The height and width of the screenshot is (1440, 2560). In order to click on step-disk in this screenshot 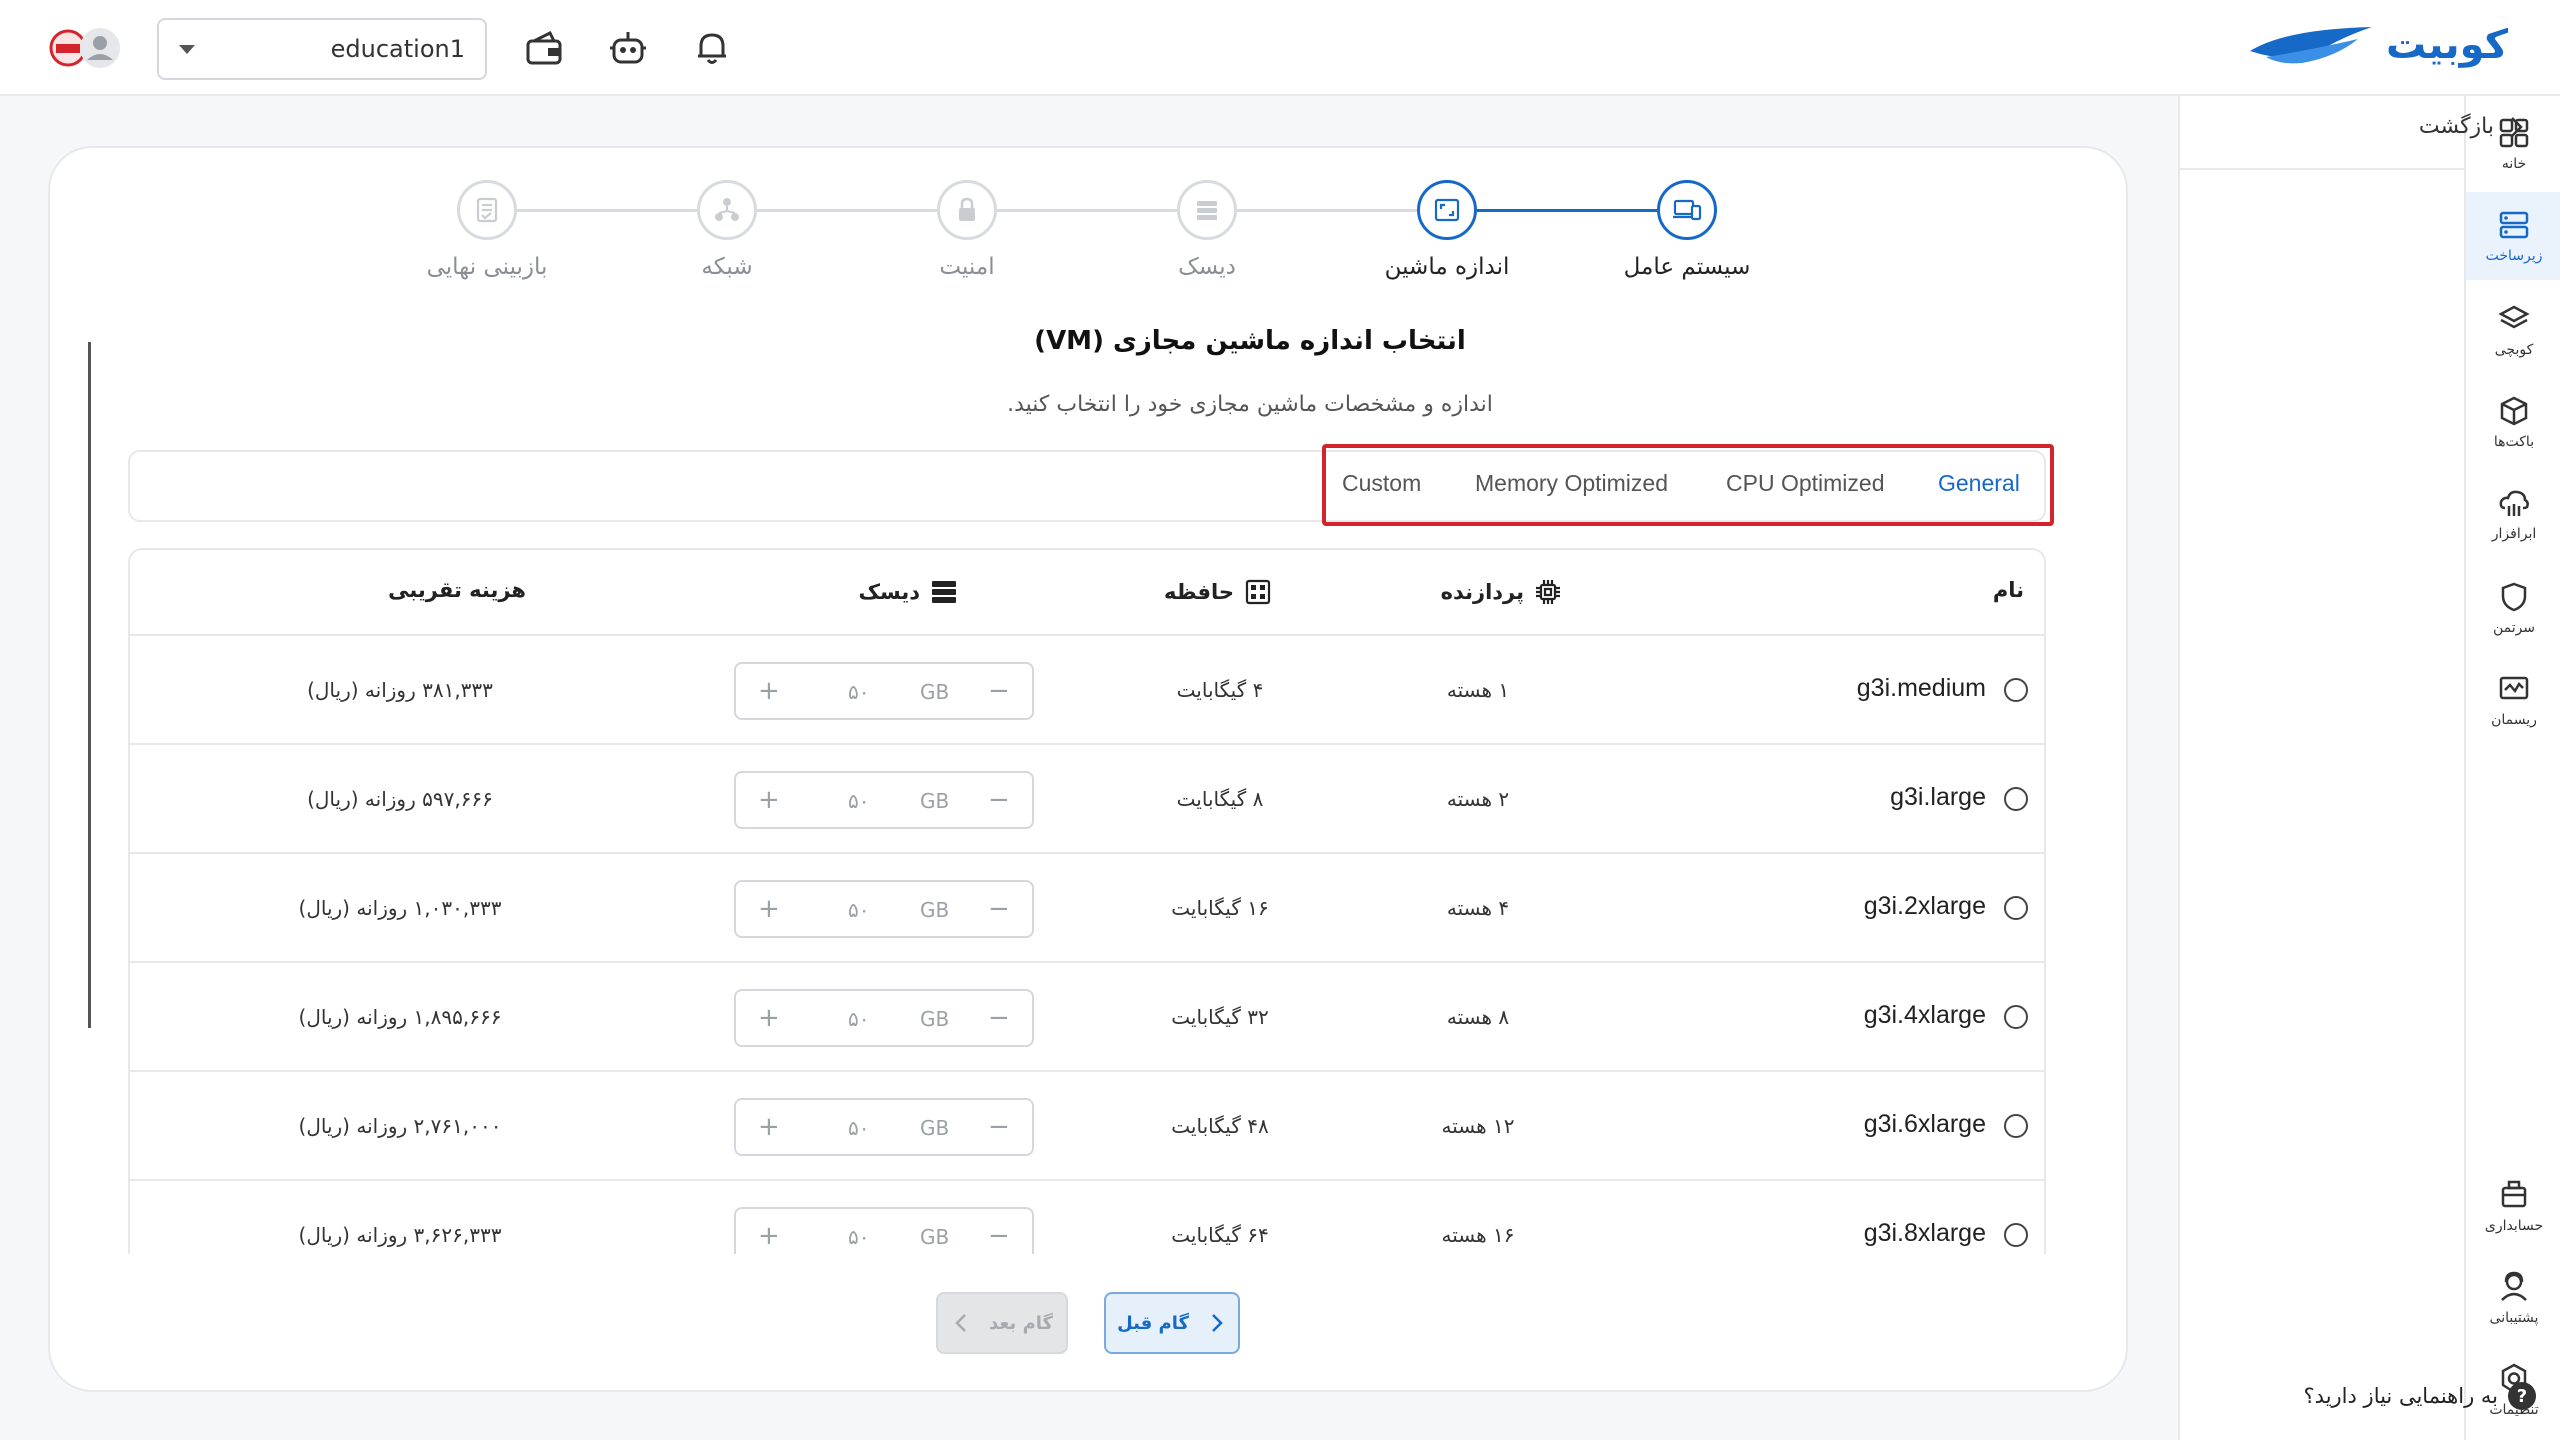, I will do `click(1207, 210)`.